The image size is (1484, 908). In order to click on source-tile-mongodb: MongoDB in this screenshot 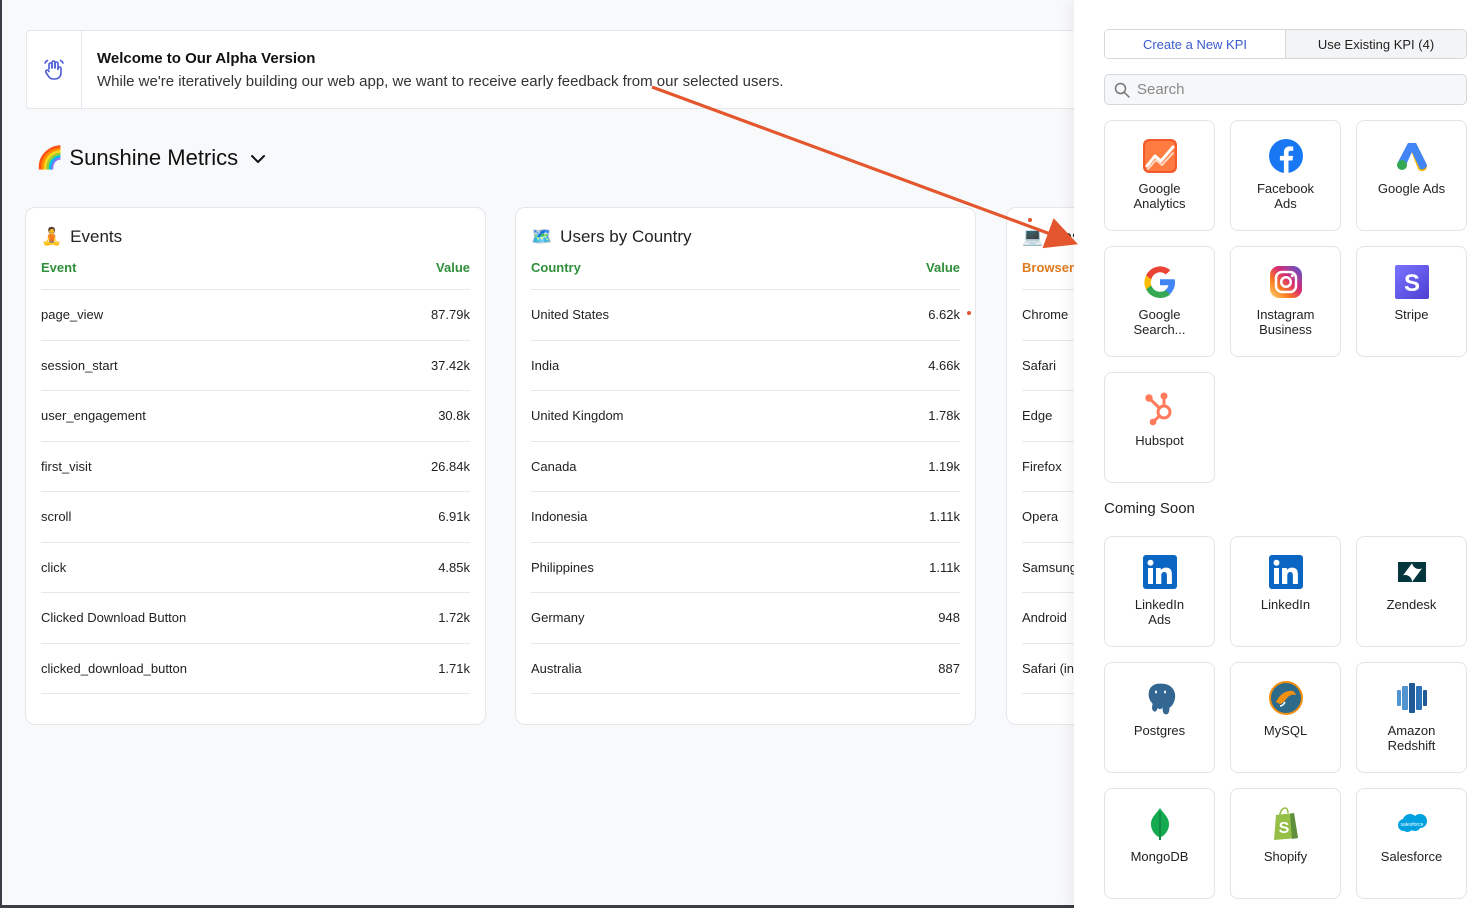, I will do `click(1159, 843)`.